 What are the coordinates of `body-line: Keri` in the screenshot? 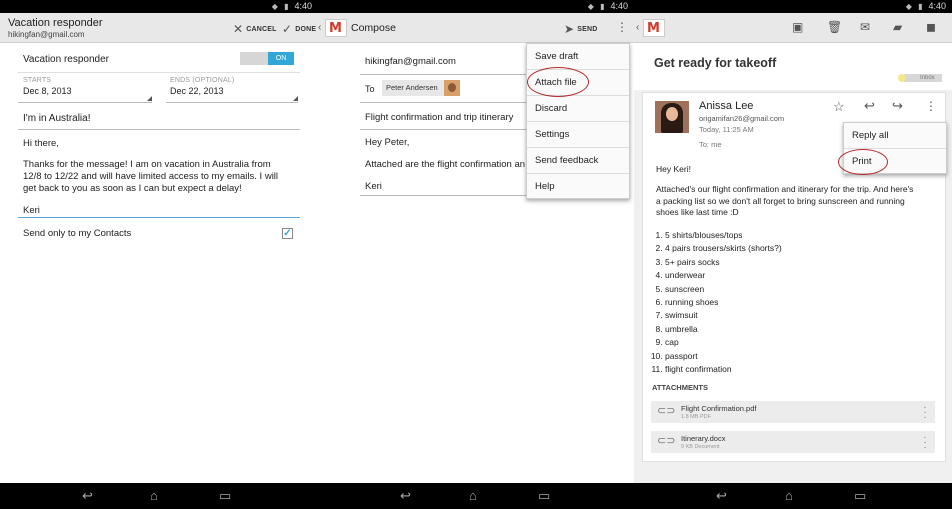 It's located at (373, 186).